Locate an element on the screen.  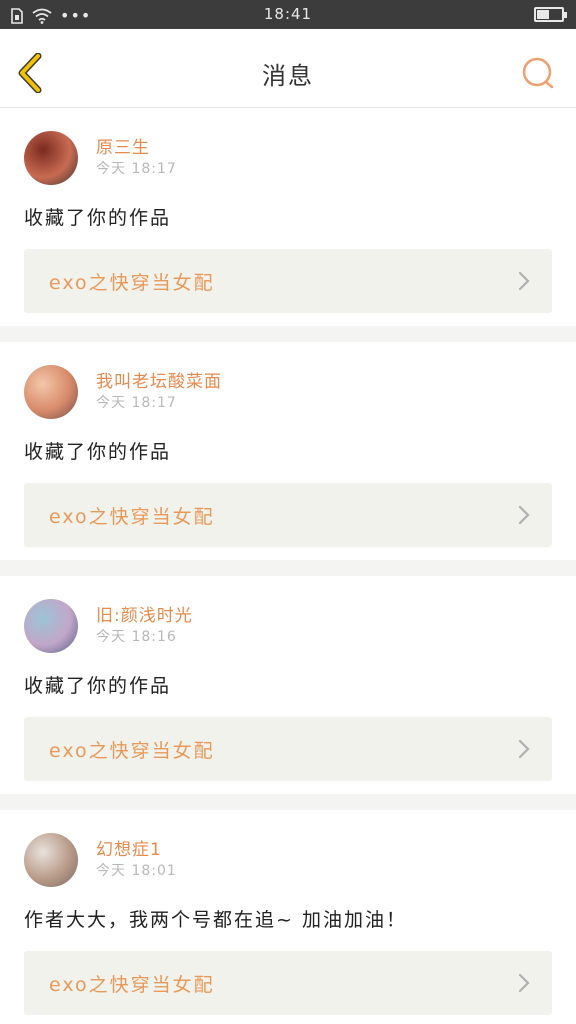
search-button is located at coordinates (538, 74).